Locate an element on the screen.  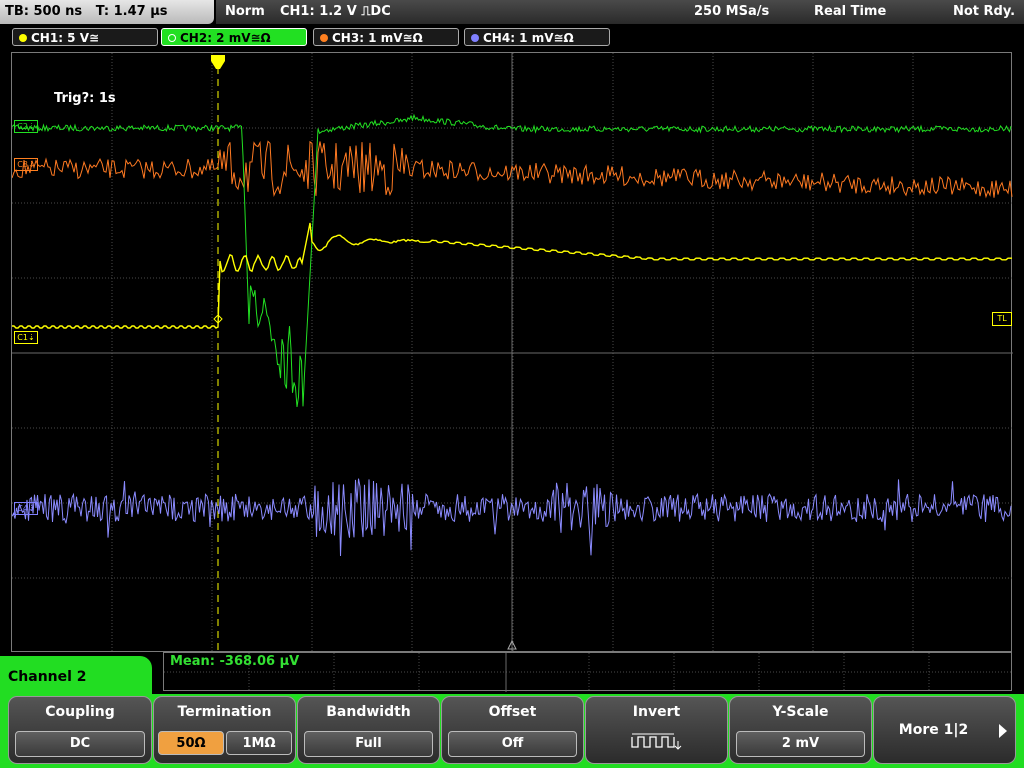
more-softkey: More 1|2 is located at coordinates (944, 730).